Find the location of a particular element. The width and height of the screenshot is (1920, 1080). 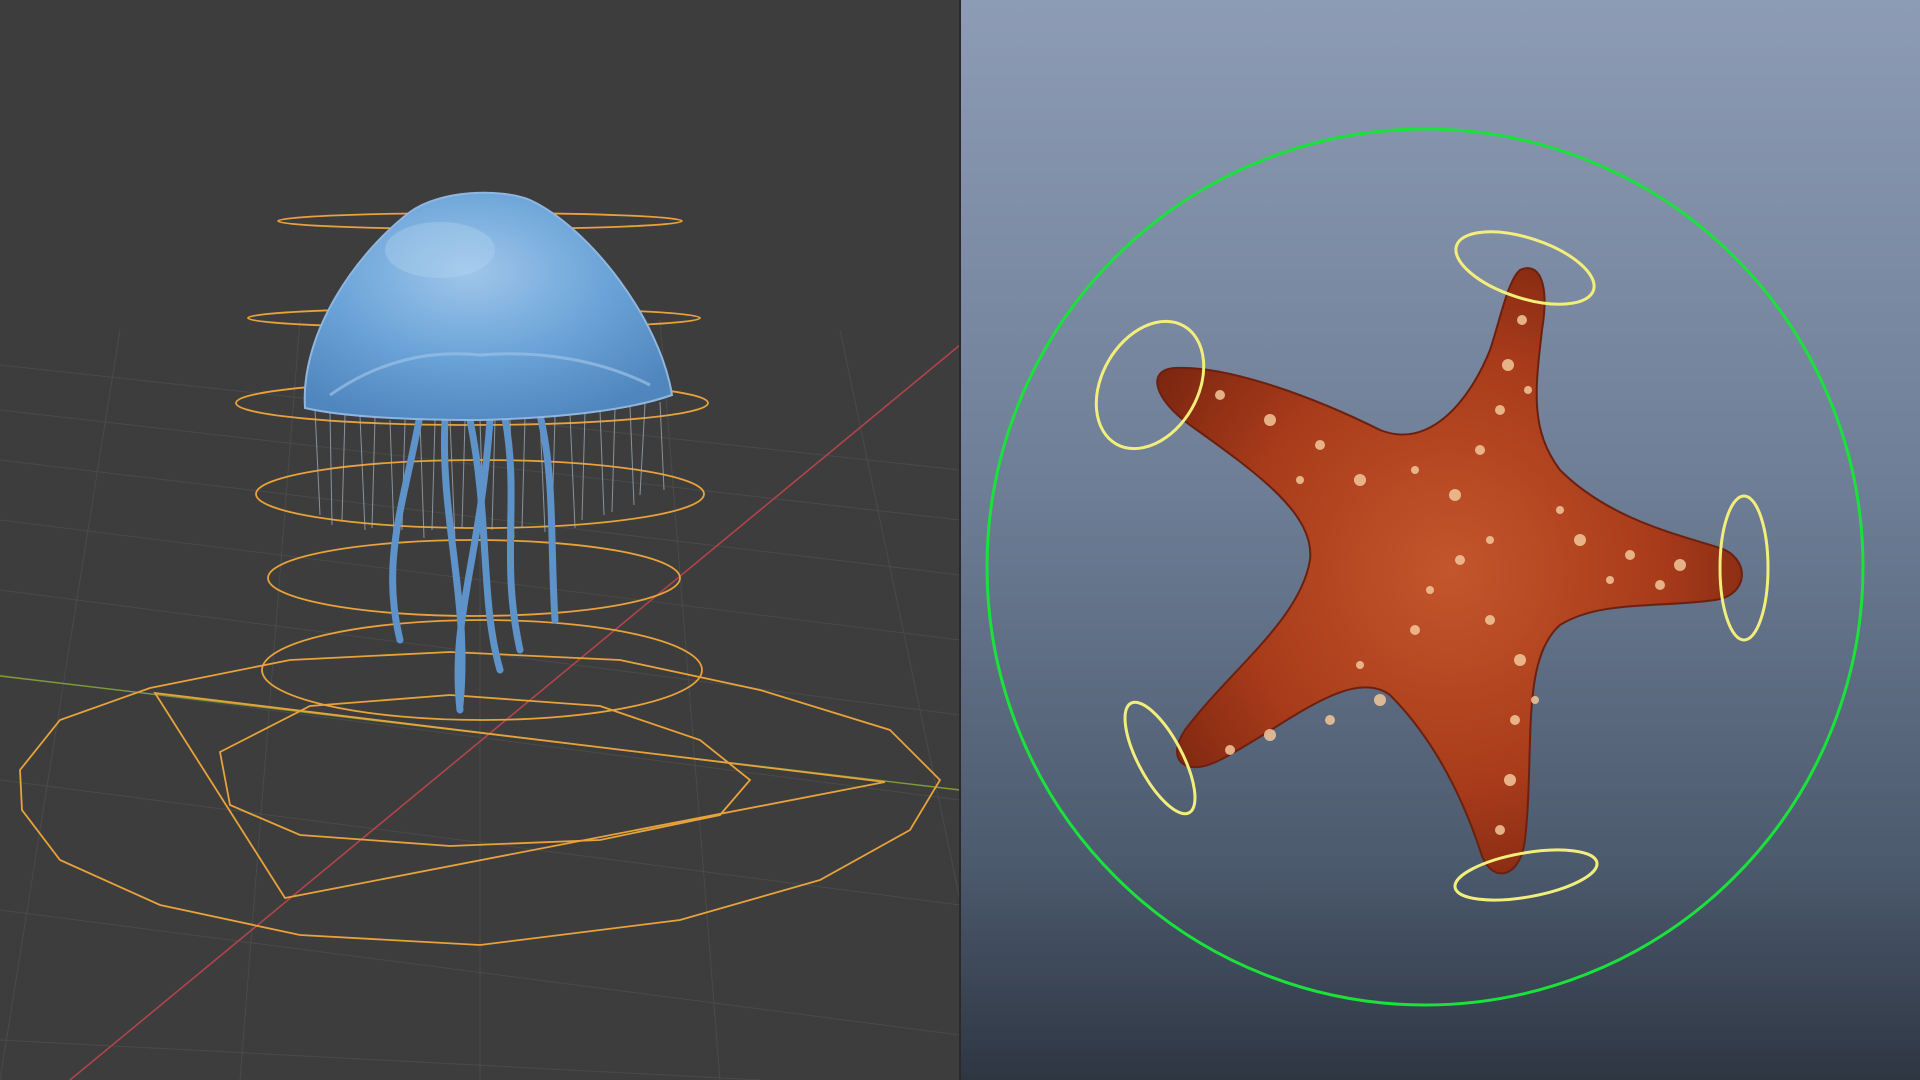

limb-control-top-left is located at coordinates (1150, 385).